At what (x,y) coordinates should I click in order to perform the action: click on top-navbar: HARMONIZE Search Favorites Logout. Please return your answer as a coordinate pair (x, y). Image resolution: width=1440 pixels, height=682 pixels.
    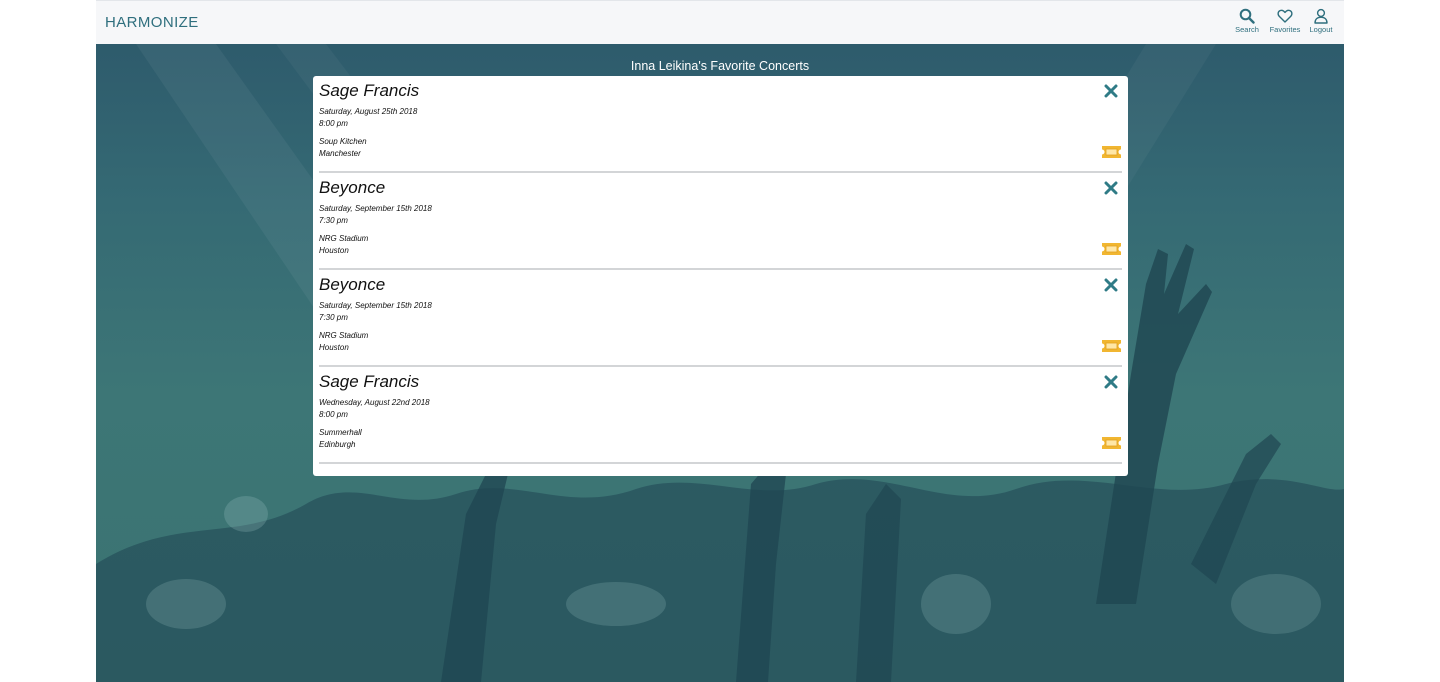
    Looking at the image, I should click on (720, 22).